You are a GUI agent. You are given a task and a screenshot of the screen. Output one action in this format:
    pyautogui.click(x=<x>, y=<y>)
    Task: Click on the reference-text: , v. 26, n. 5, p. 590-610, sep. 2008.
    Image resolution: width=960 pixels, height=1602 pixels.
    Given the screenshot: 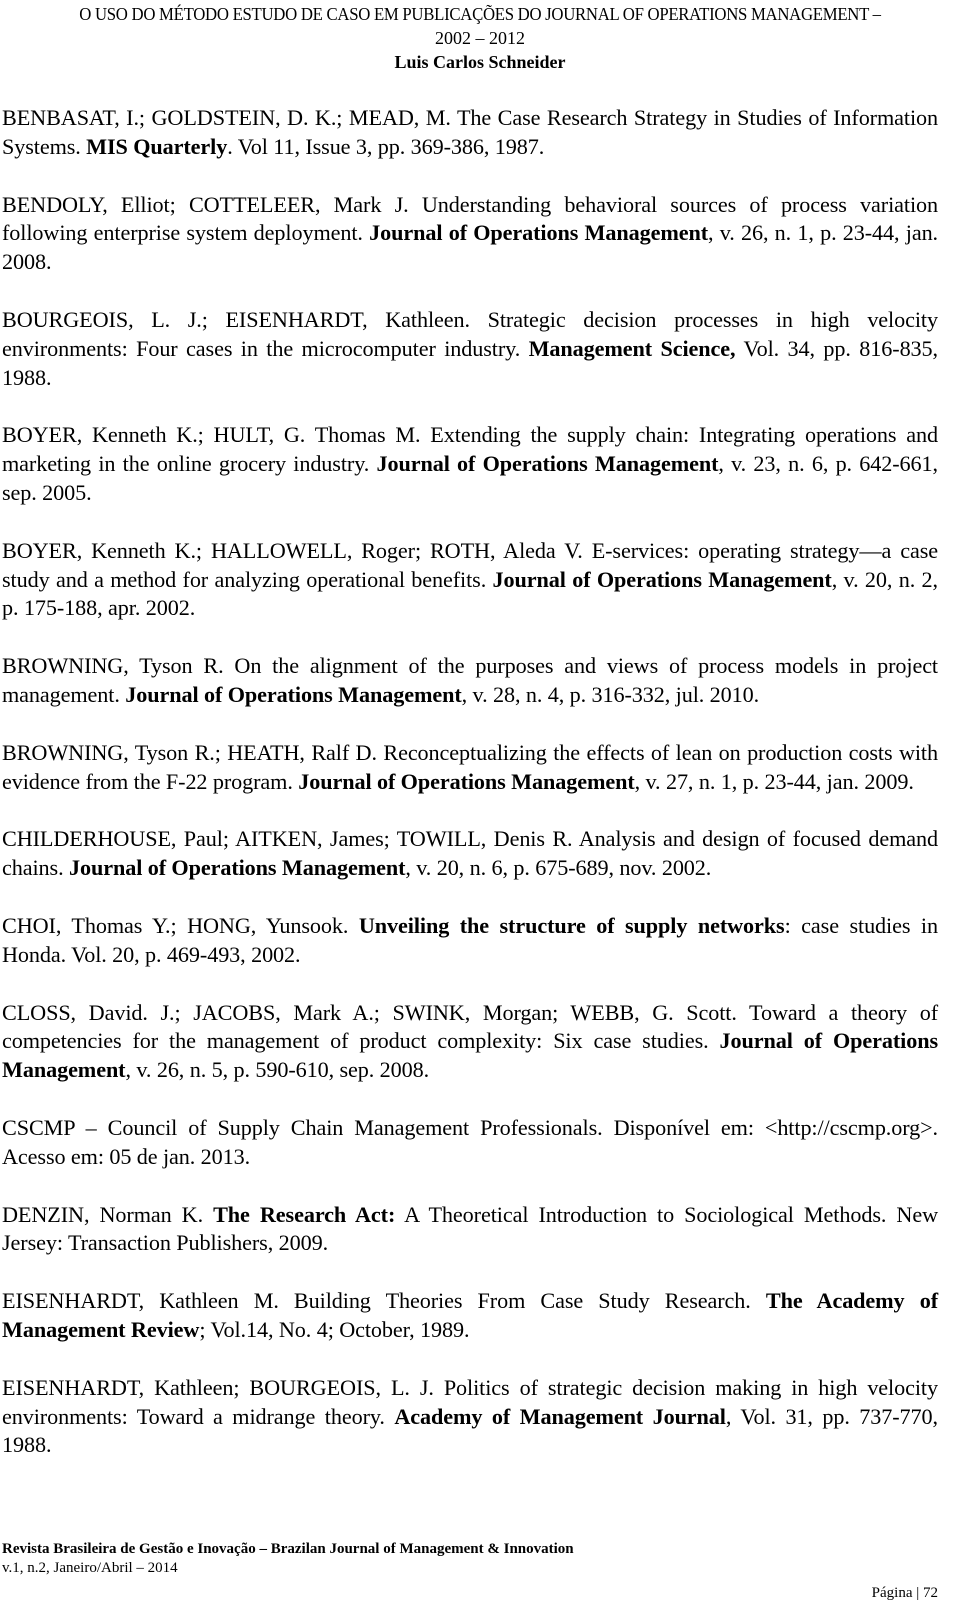 What is the action you would take?
    pyautogui.click(x=277, y=1070)
    